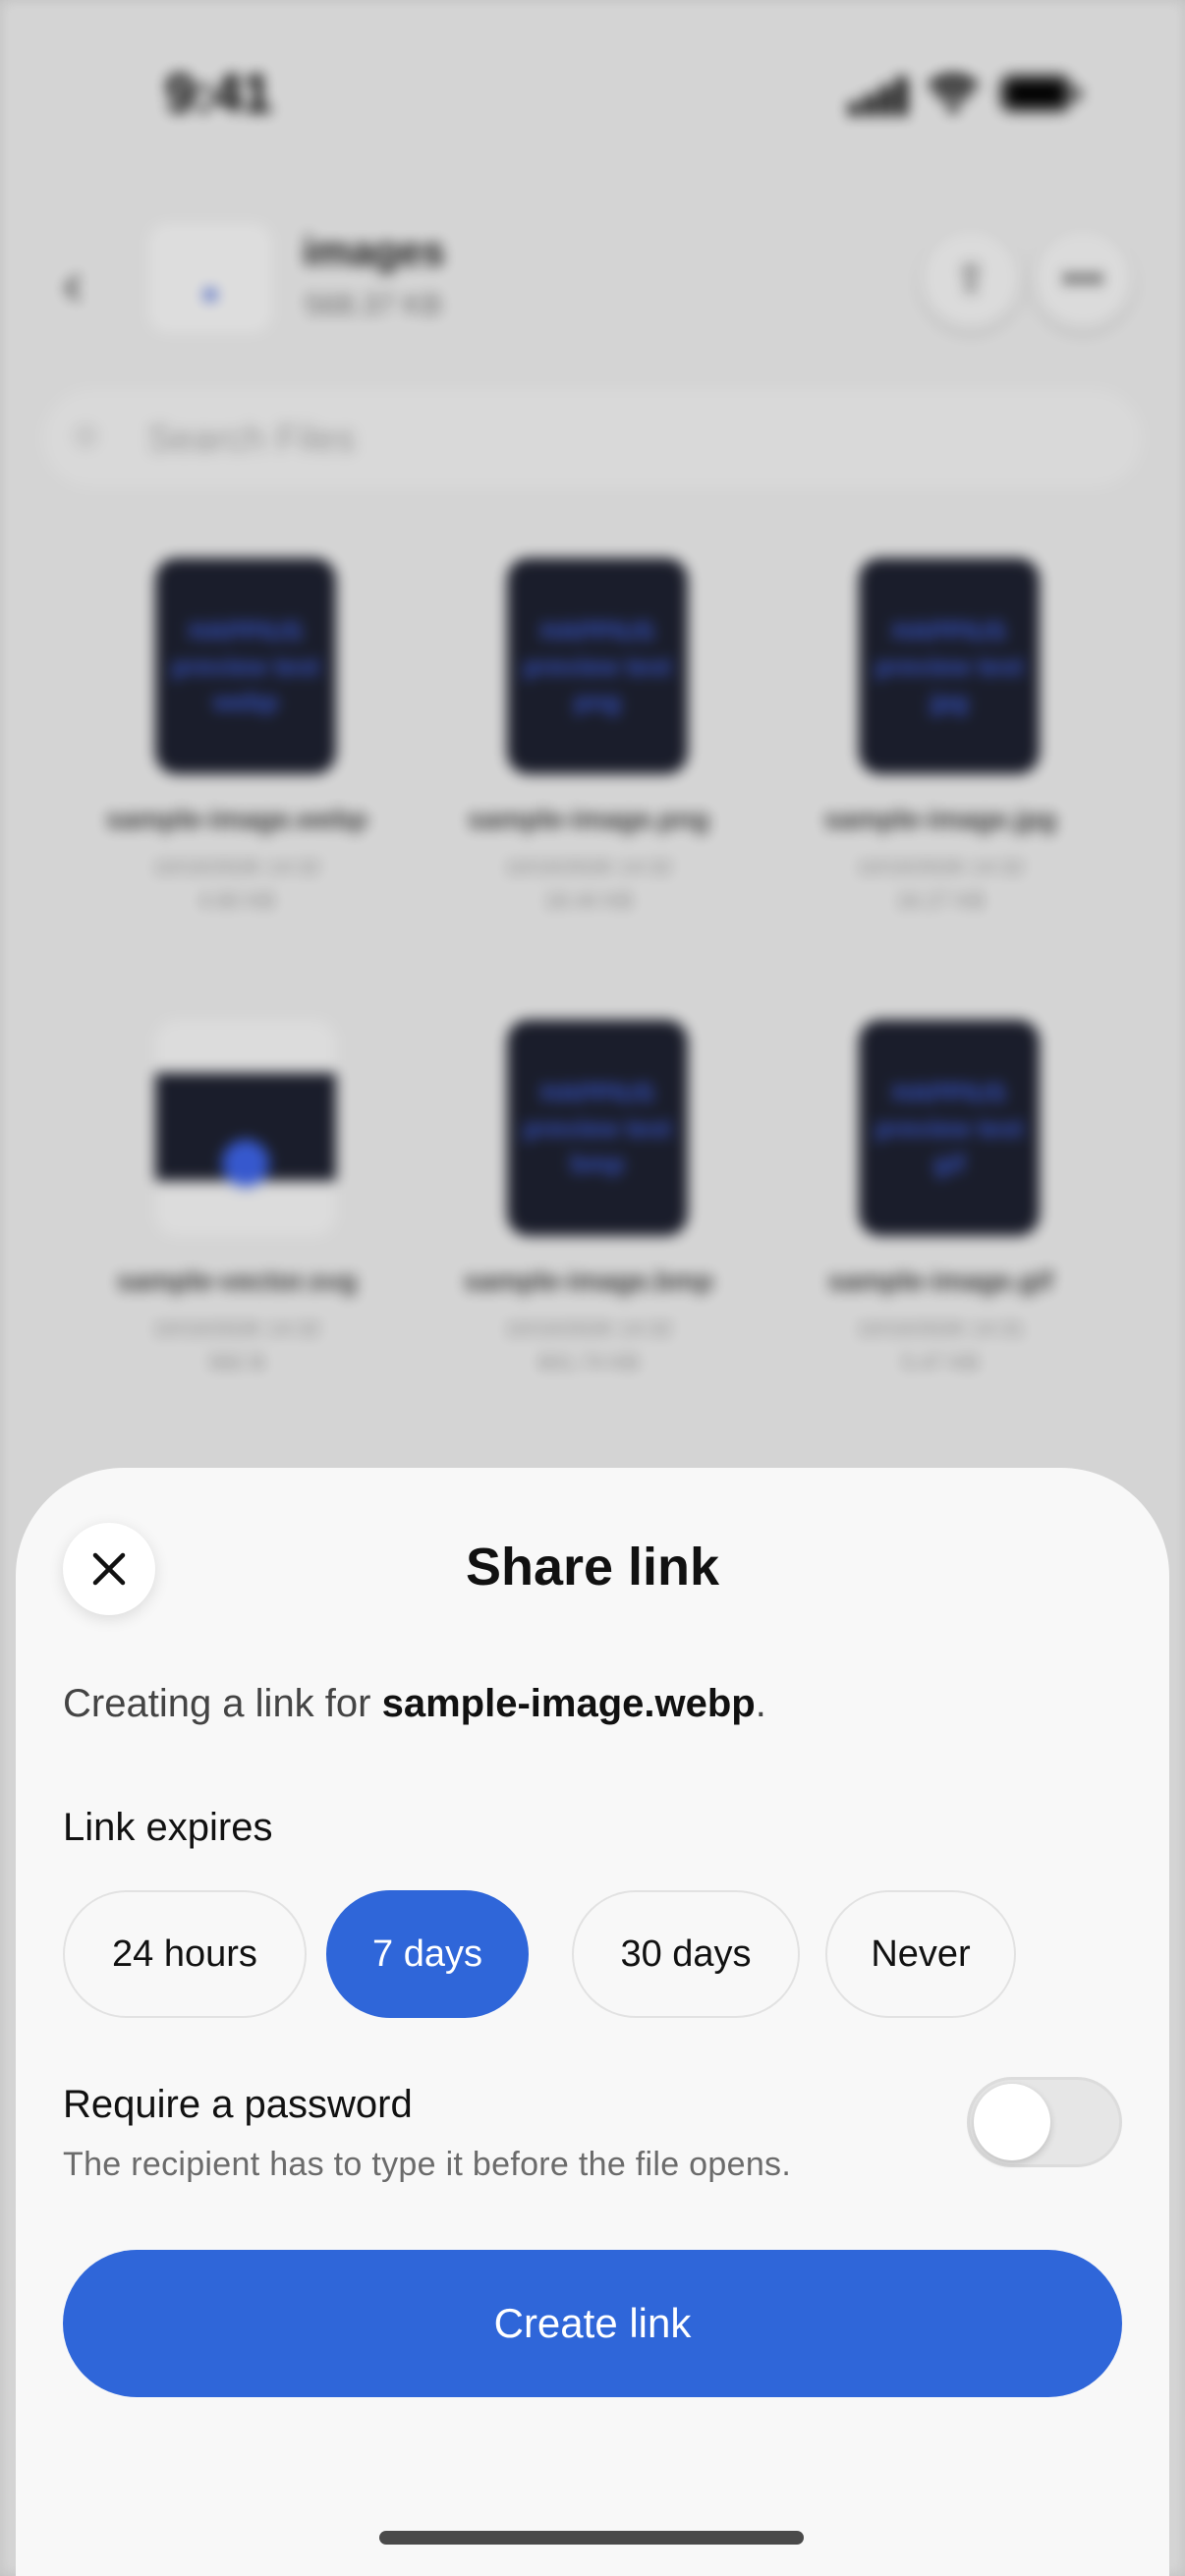 The height and width of the screenshot is (2576, 1185). What do you see at coordinates (592, 1567) in the screenshot?
I see `sheet-title: Share link` at bounding box center [592, 1567].